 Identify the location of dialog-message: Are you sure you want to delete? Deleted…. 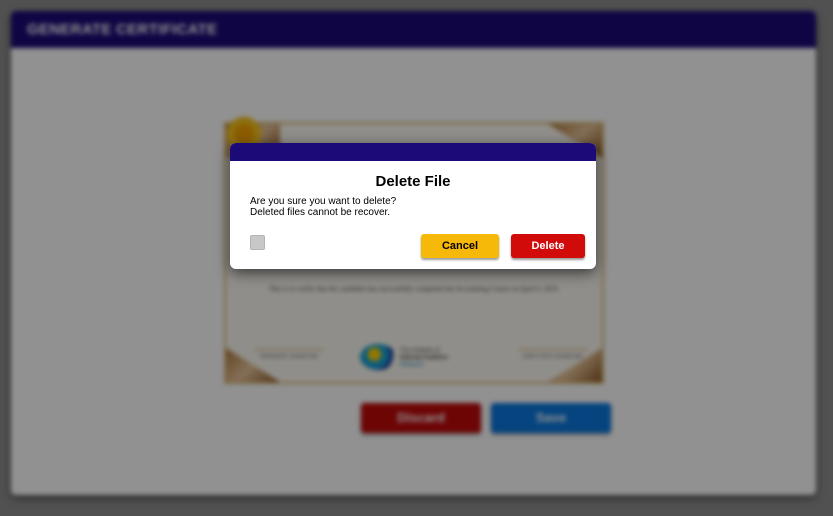
(323, 207).